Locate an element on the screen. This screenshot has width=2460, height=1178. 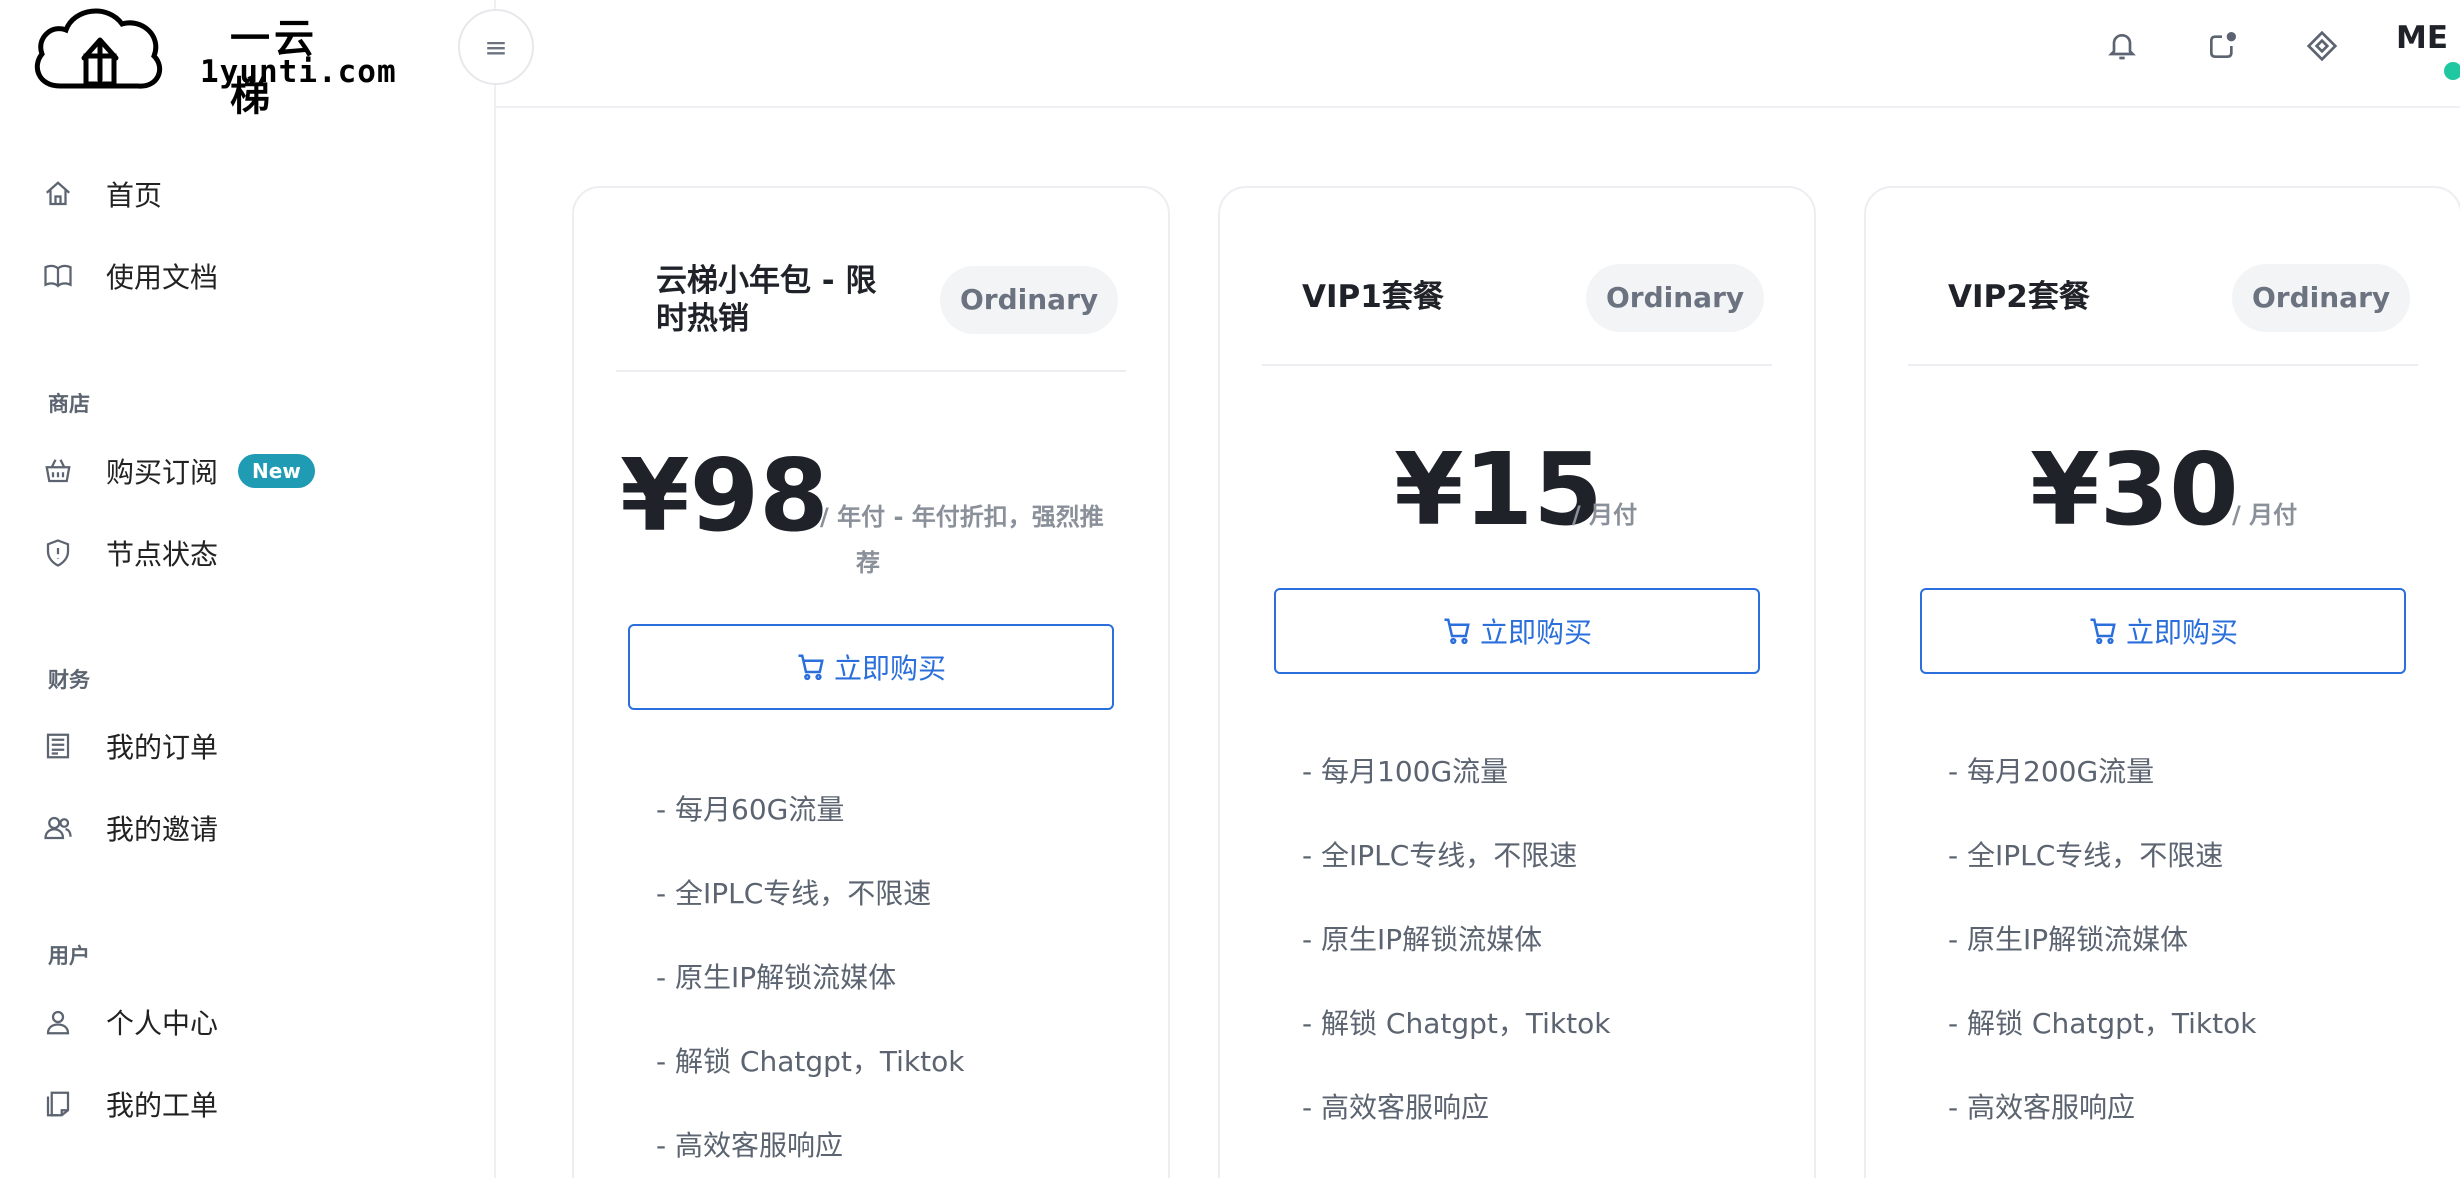
receipt-icon is located at coordinates (58, 746).